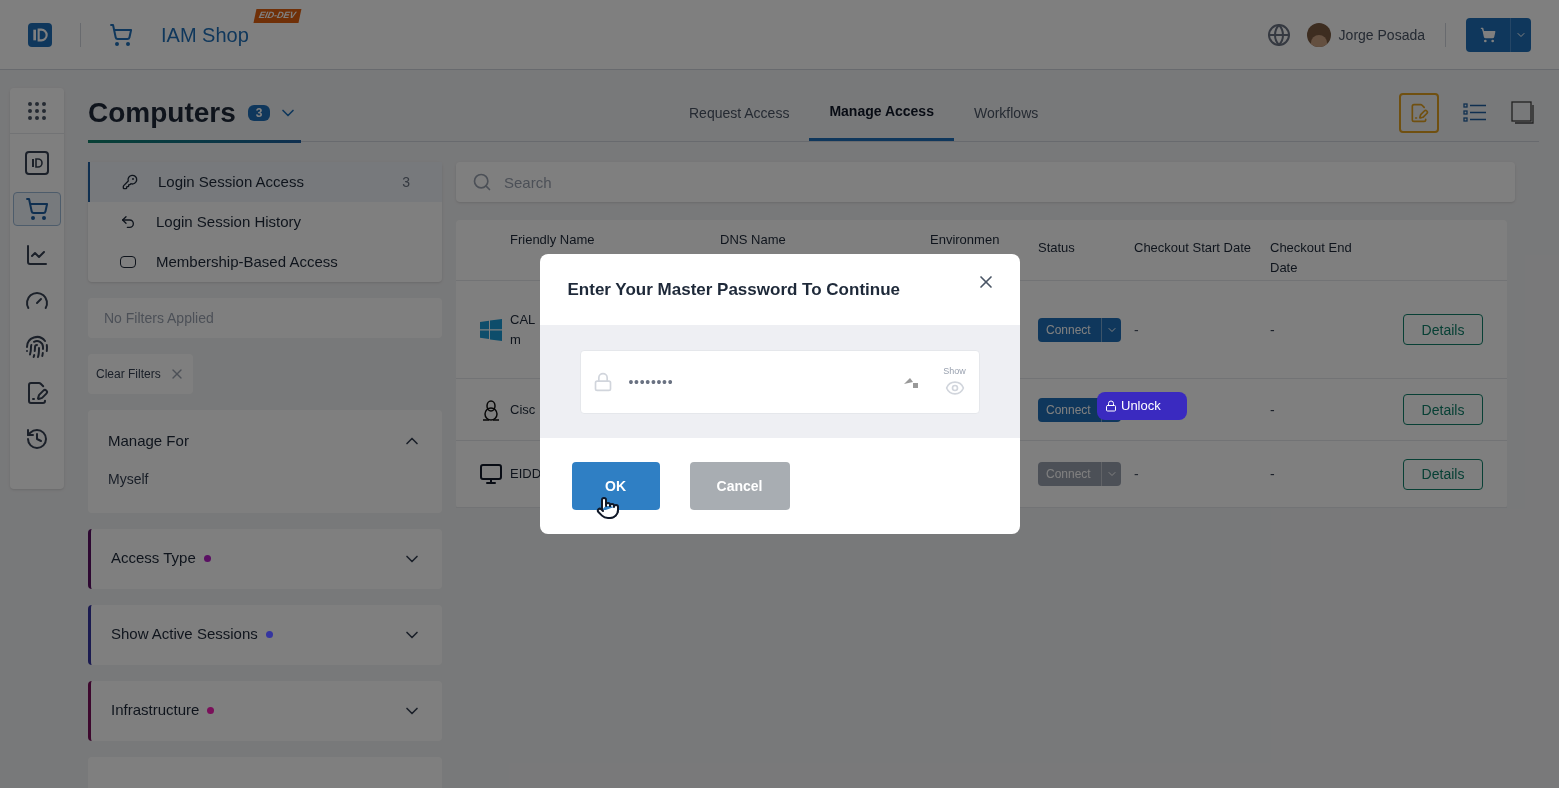  I want to click on filter-title: Show Active Sessions, so click(184, 634).